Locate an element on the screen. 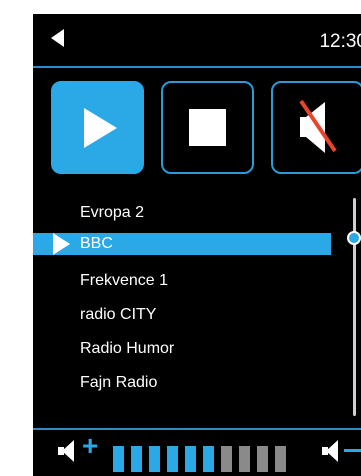 The height and width of the screenshot is (476, 361). stop-button is located at coordinates (207, 127).